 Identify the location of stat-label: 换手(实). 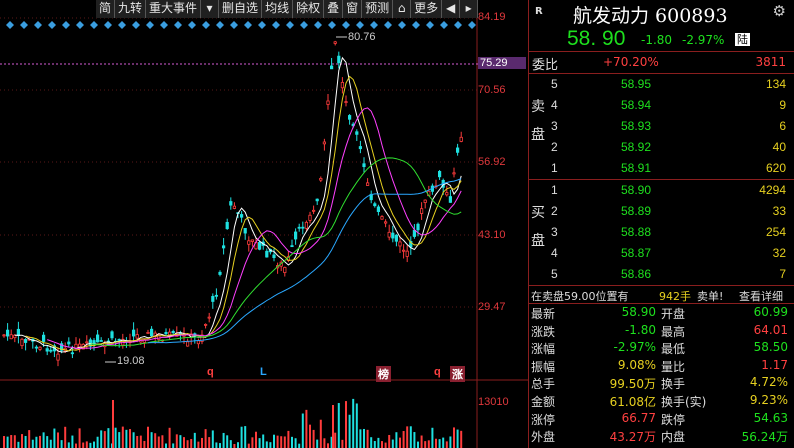
(684, 401).